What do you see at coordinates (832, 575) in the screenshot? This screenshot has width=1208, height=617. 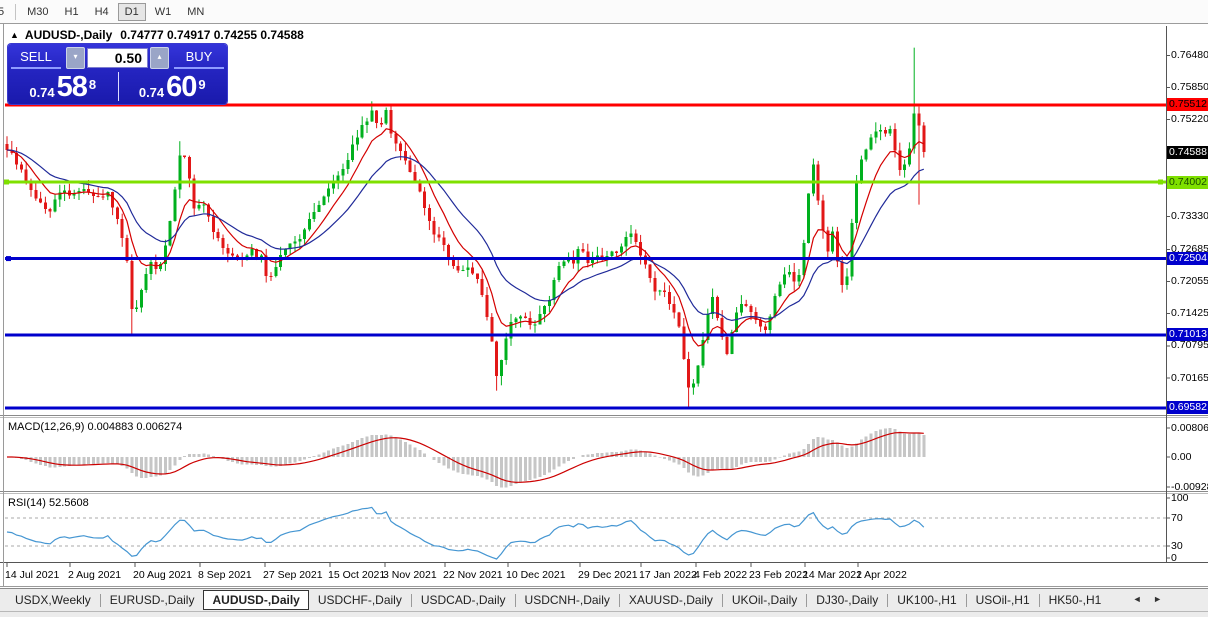 I see `date-tick-label: 14 Mar 2022` at bounding box center [832, 575].